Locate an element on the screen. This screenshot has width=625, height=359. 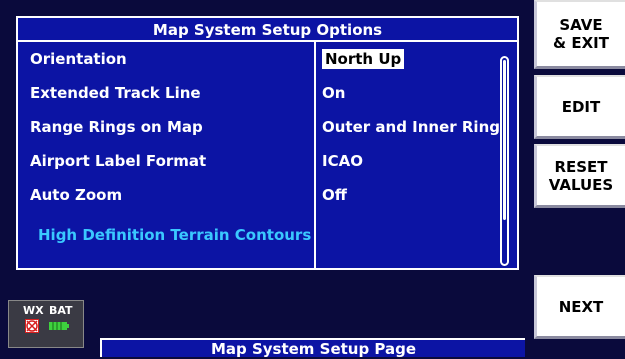
scrollbar is located at coordinates (504, 161).